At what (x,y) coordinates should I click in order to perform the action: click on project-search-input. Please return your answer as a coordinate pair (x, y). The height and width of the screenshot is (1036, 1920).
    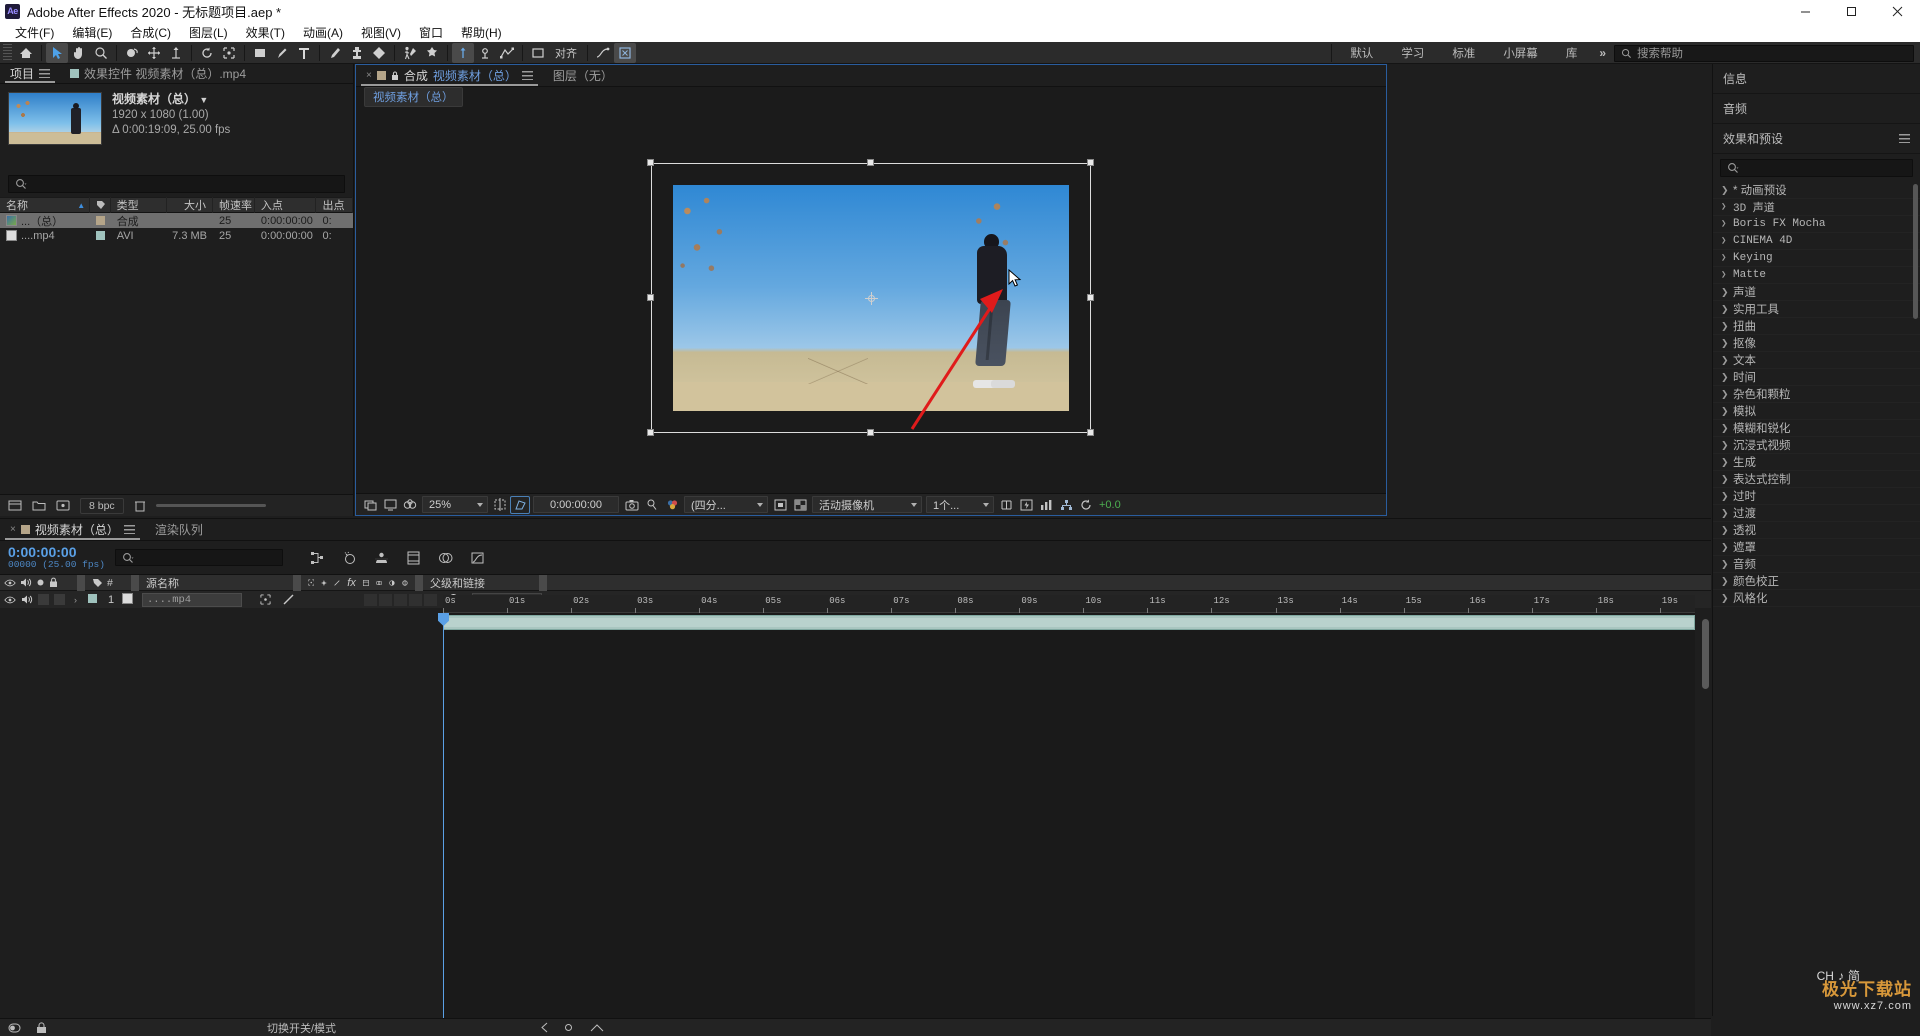
    Looking at the image, I should click on (176, 184).